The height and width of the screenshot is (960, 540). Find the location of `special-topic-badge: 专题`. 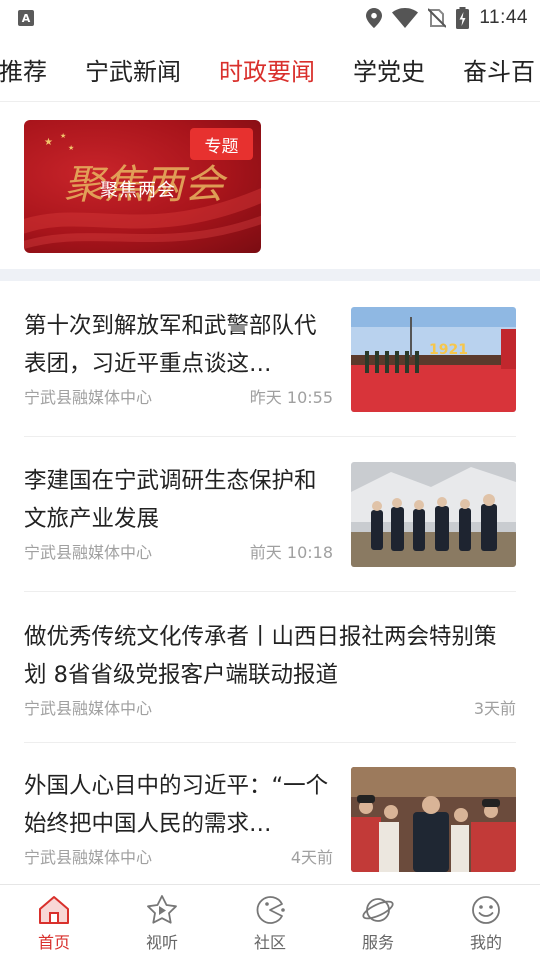

special-topic-badge: 专题 is located at coordinates (221, 144).